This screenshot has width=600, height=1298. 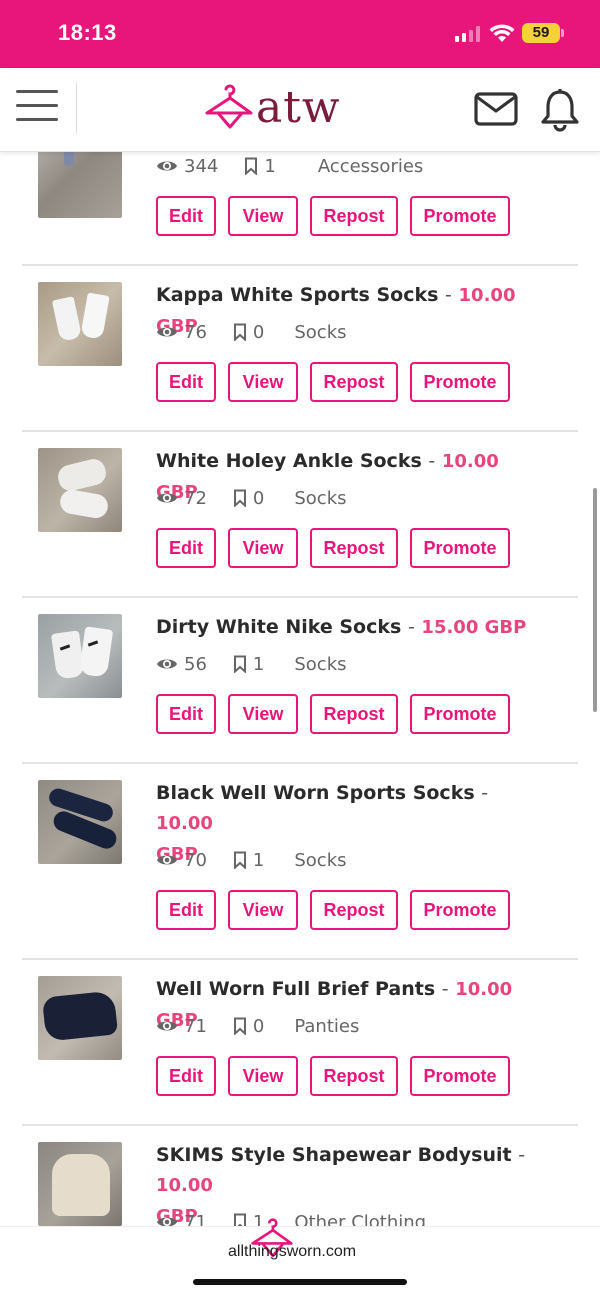 What do you see at coordinates (496, 109) in the screenshot?
I see `mail-icon` at bounding box center [496, 109].